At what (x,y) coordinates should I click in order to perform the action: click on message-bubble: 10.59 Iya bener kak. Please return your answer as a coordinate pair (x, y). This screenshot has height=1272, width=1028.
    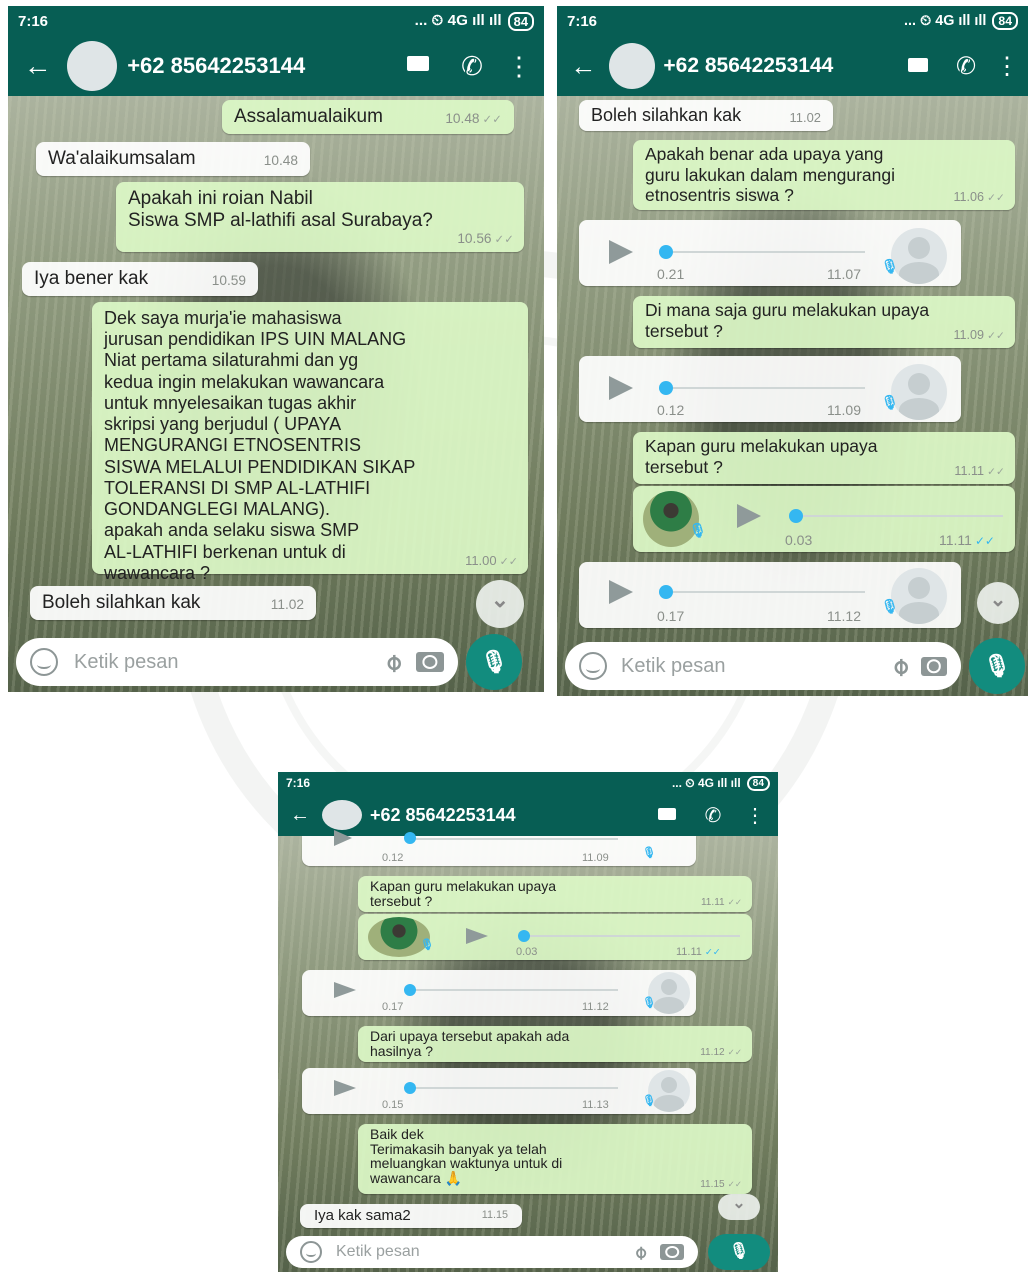
    Looking at the image, I should click on (140, 279).